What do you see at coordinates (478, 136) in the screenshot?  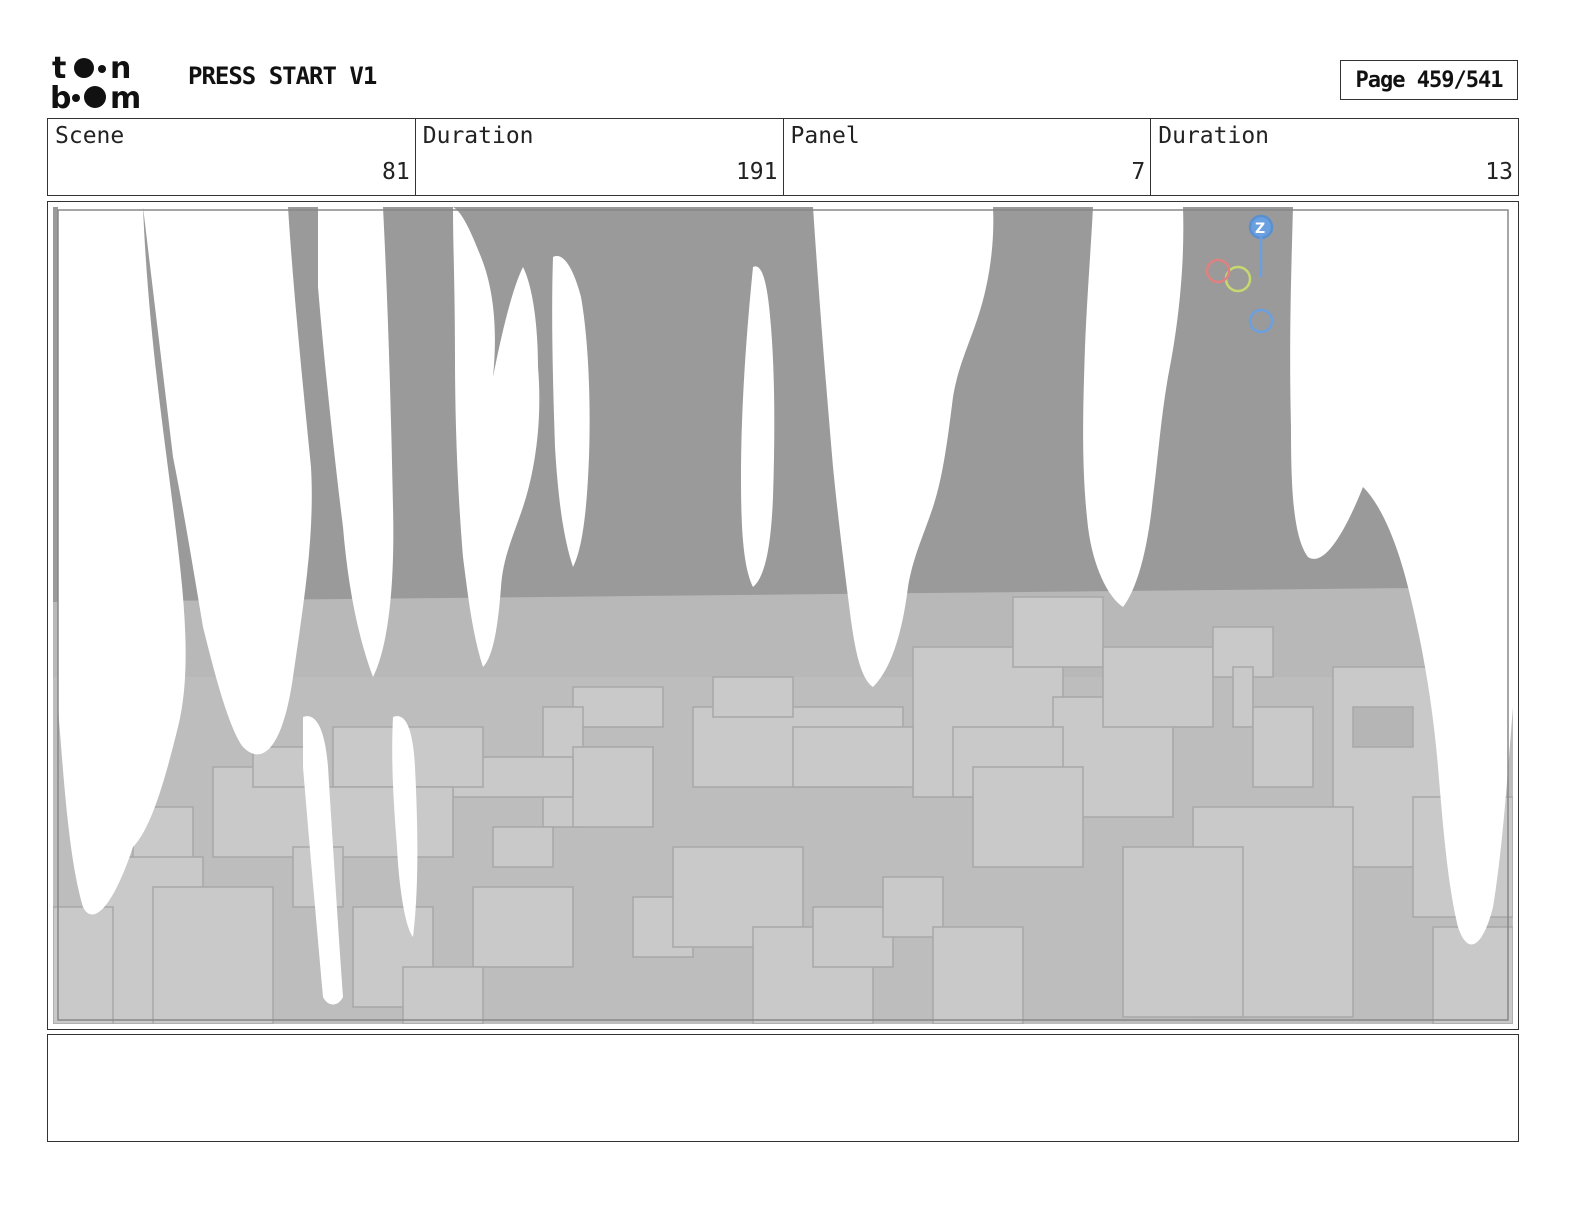 I see `scene-duration-label: Duration` at bounding box center [478, 136].